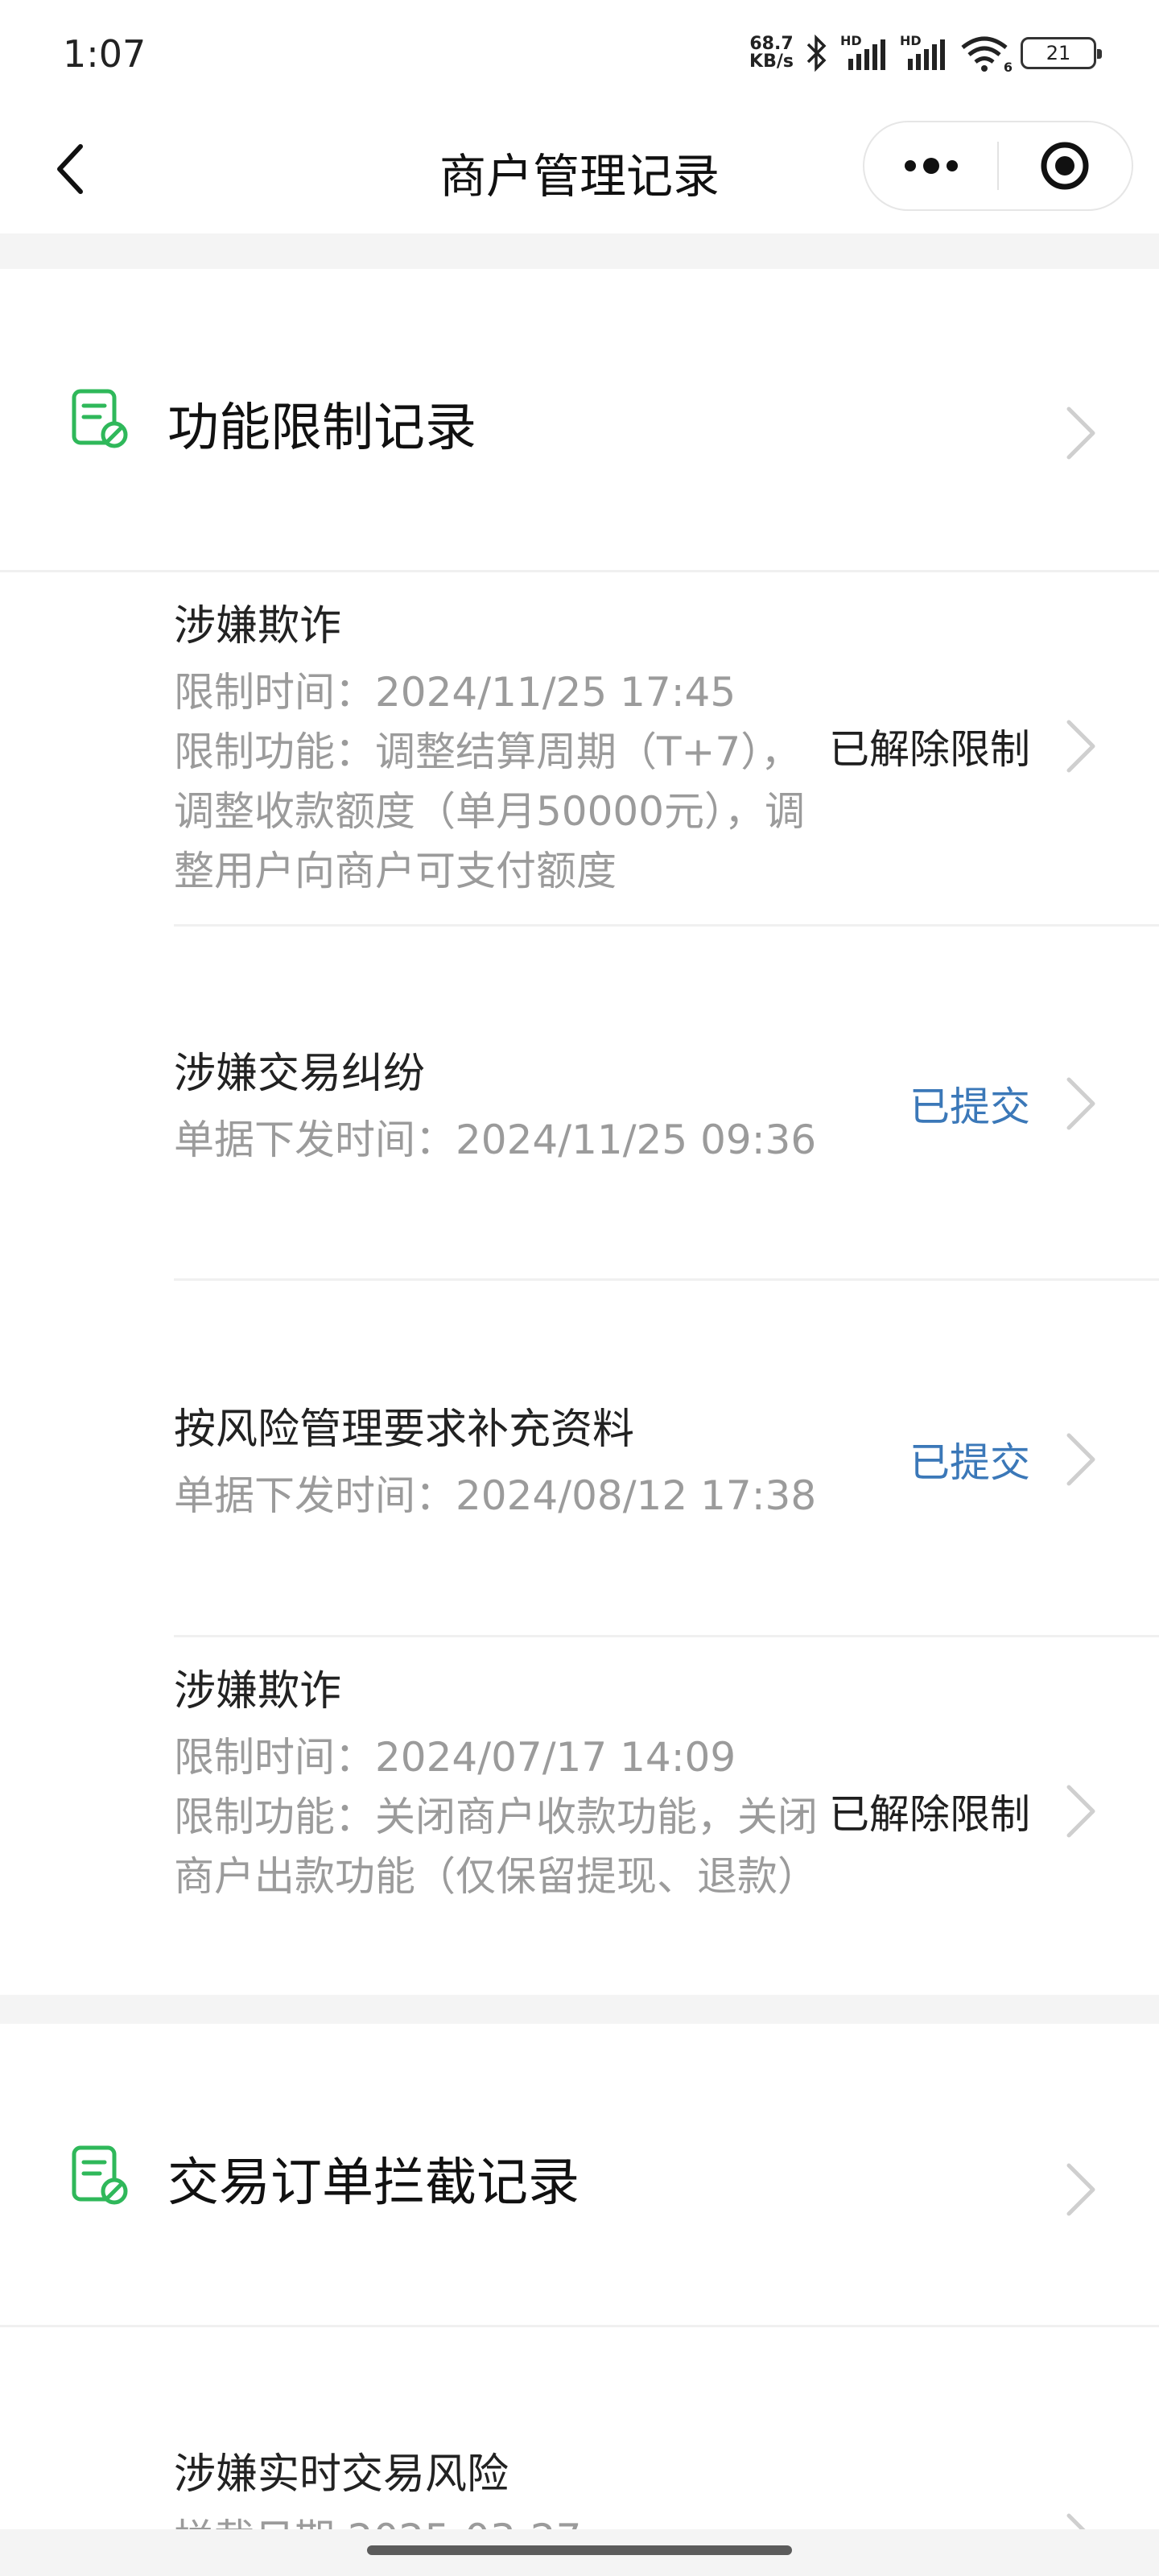 This screenshot has width=1159, height=2576. I want to click on mini-program-capsule, so click(998, 166).